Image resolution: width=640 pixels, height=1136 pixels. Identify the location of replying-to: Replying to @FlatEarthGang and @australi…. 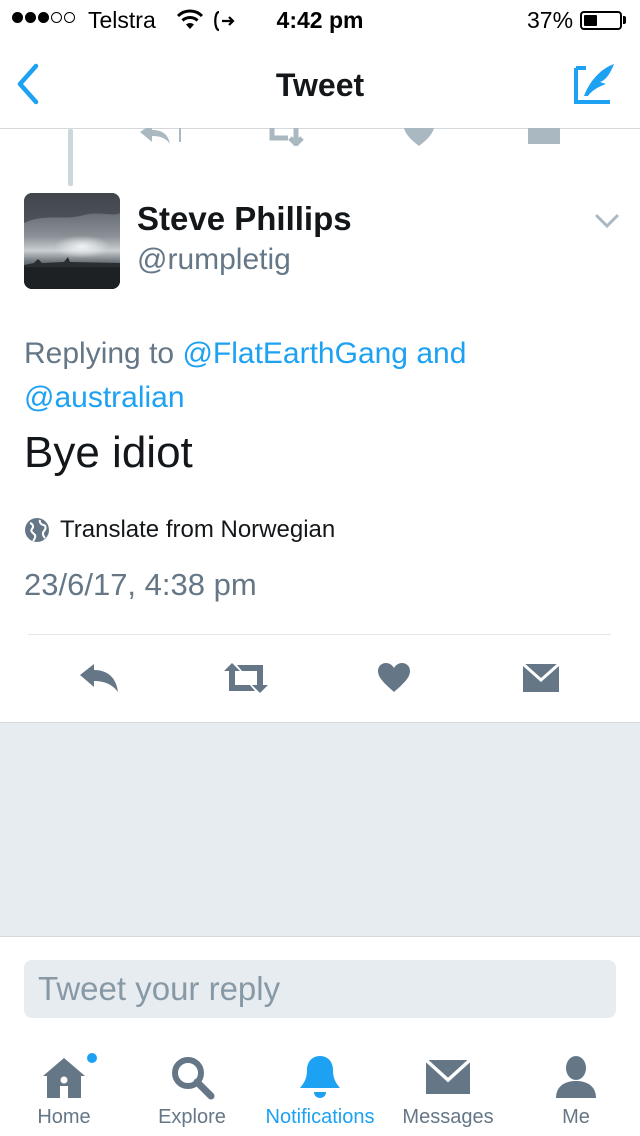
(319, 376).